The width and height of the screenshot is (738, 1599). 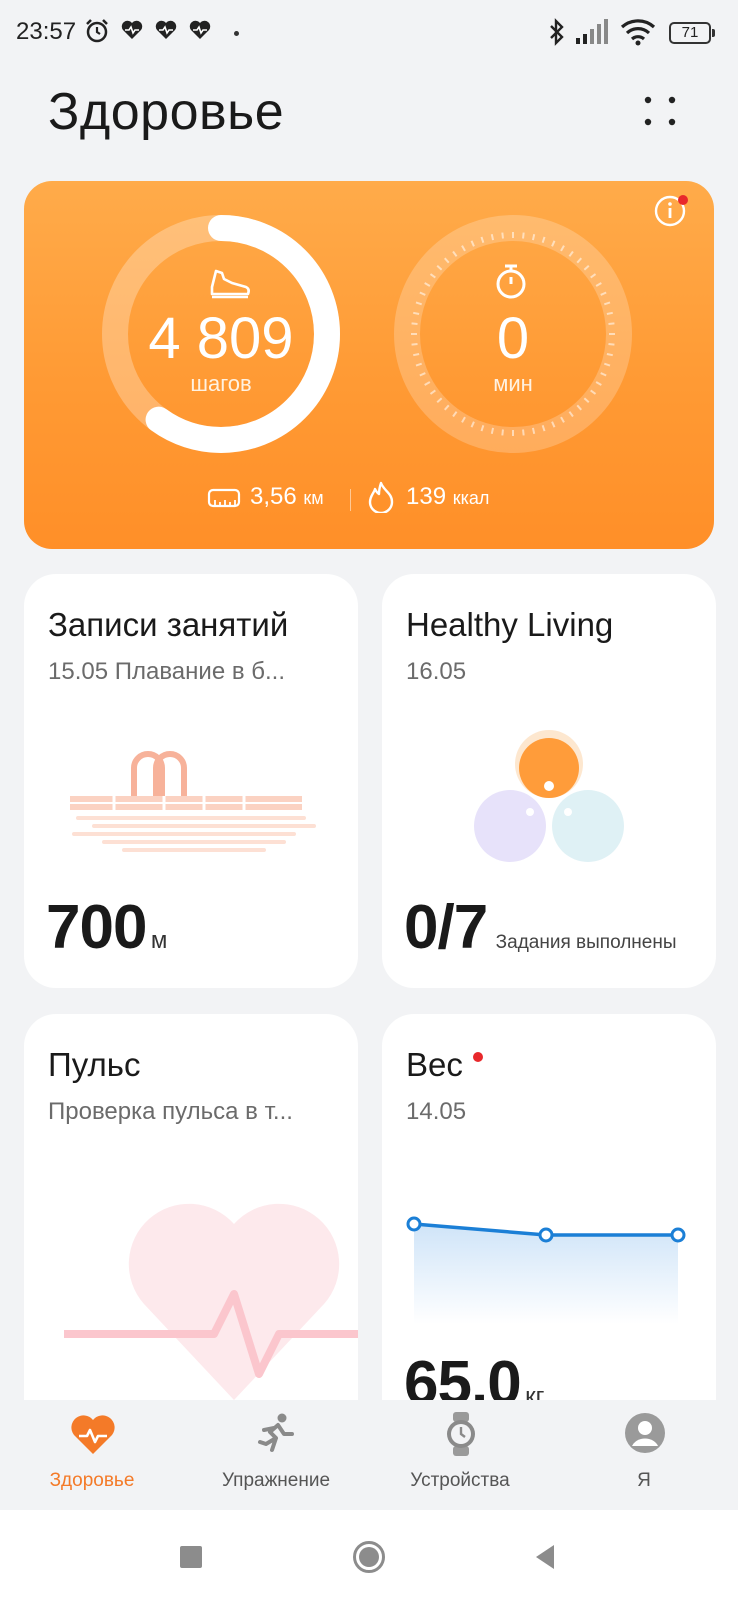 I want to click on nav-tab-health: Здоровье, so click(x=92, y=1455).